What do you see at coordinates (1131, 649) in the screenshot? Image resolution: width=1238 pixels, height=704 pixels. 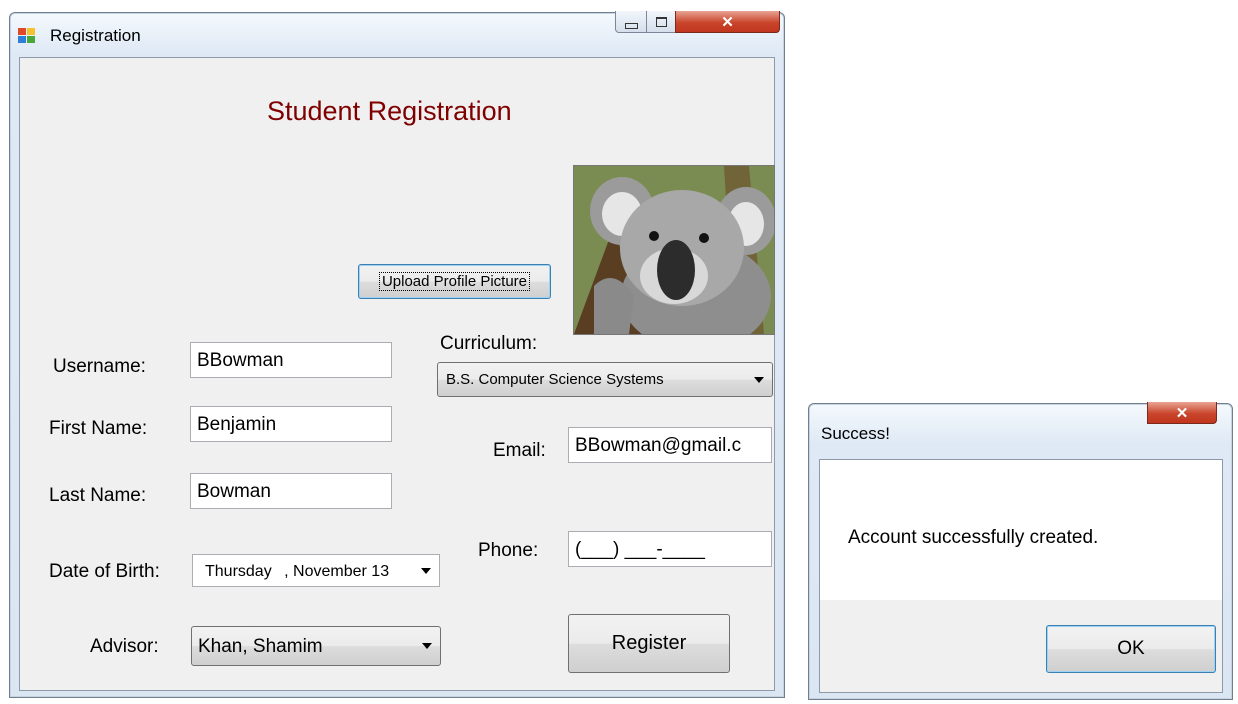 I see `ok-button: OK` at bounding box center [1131, 649].